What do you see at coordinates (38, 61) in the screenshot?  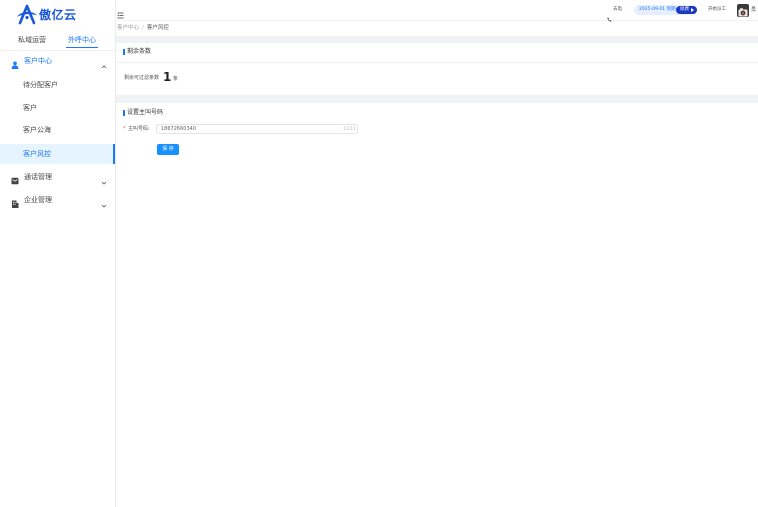 I see `sidebar-item-label: 客户中心` at bounding box center [38, 61].